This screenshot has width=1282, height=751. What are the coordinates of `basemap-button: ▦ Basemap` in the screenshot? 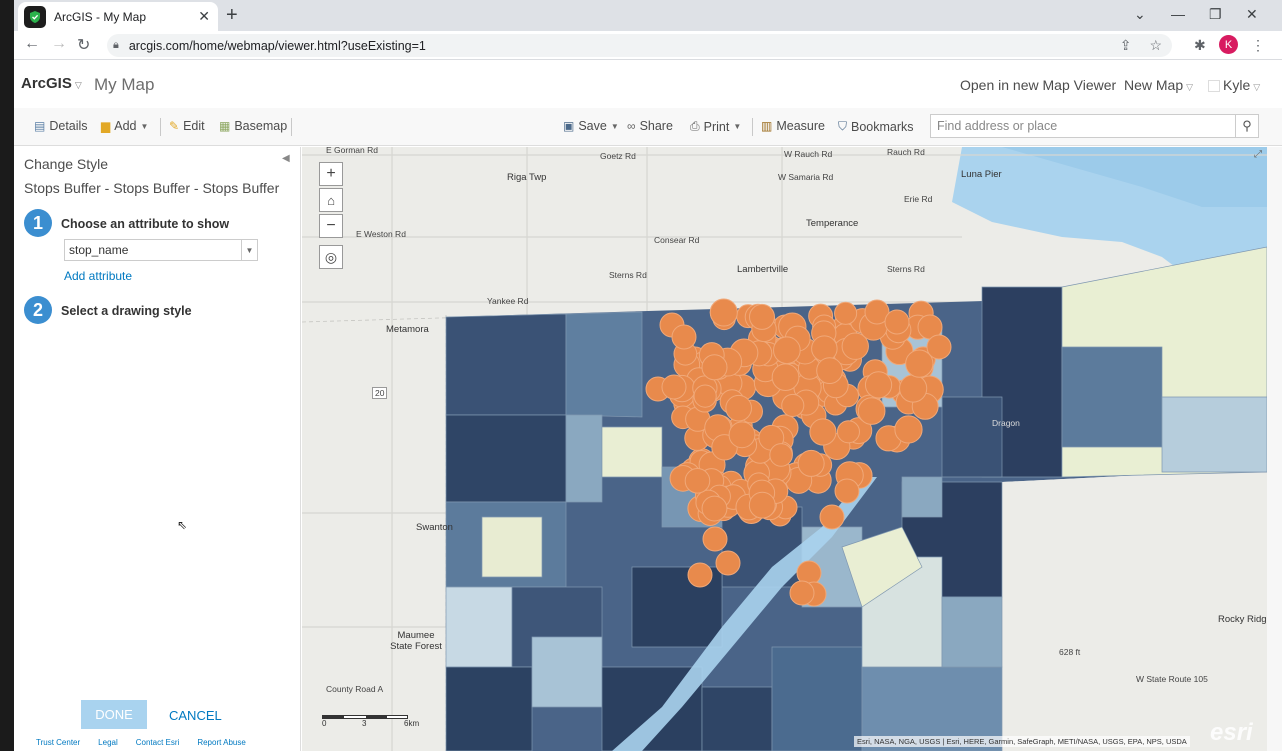 It's located at (253, 126).